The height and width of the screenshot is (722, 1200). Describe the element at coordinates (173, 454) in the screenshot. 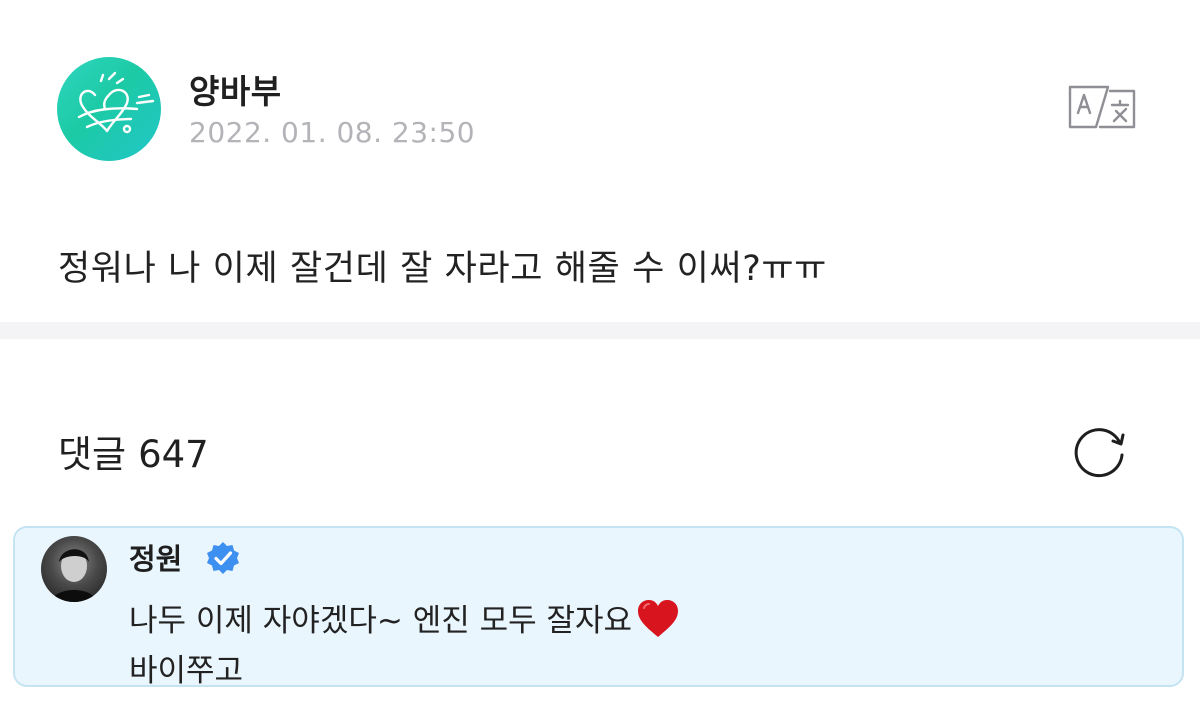

I see `comments-count: 647` at that location.